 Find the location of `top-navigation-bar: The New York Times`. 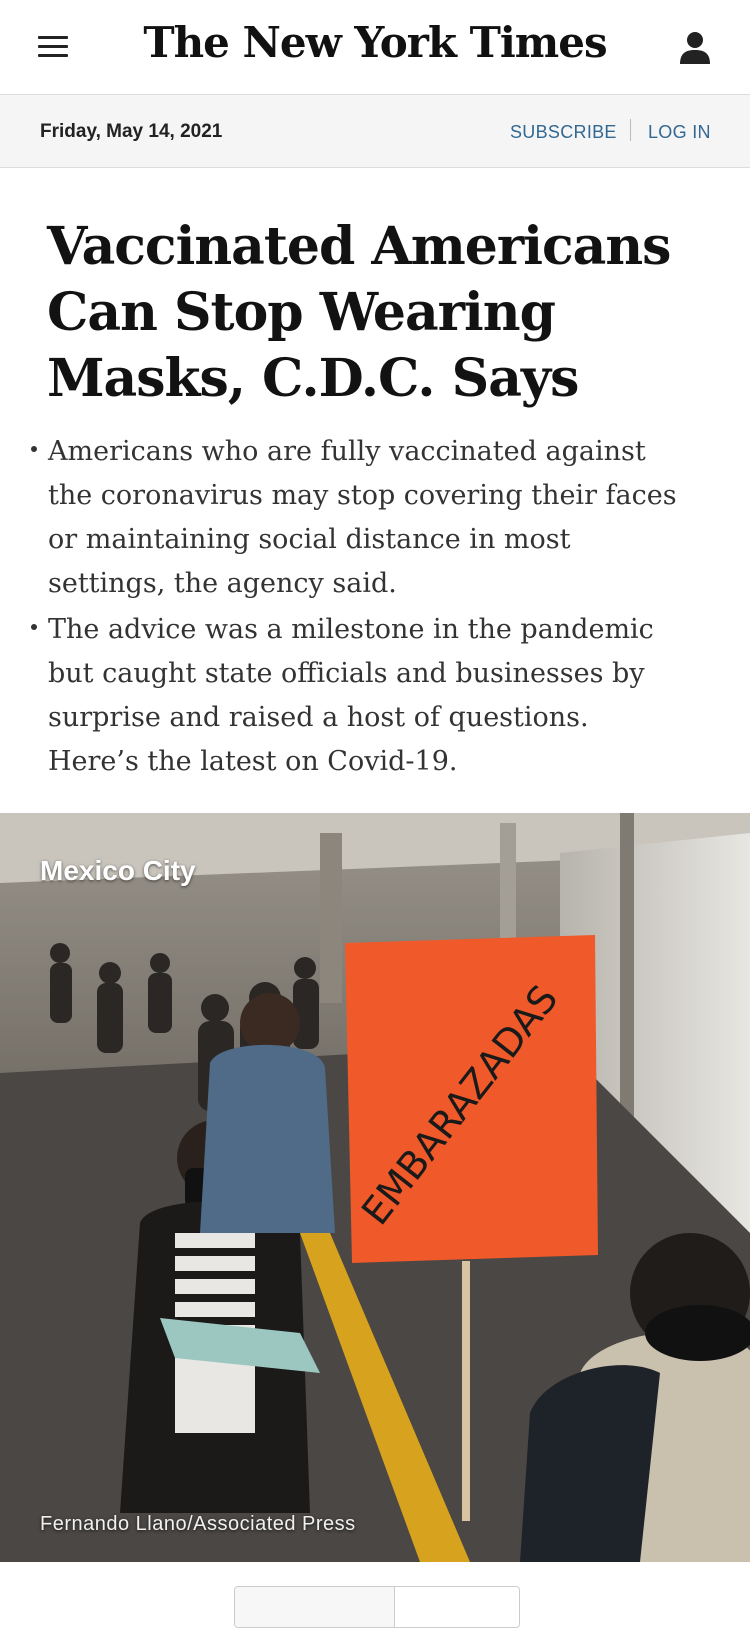

top-navigation-bar: The New York Times is located at coordinates (375, 47).